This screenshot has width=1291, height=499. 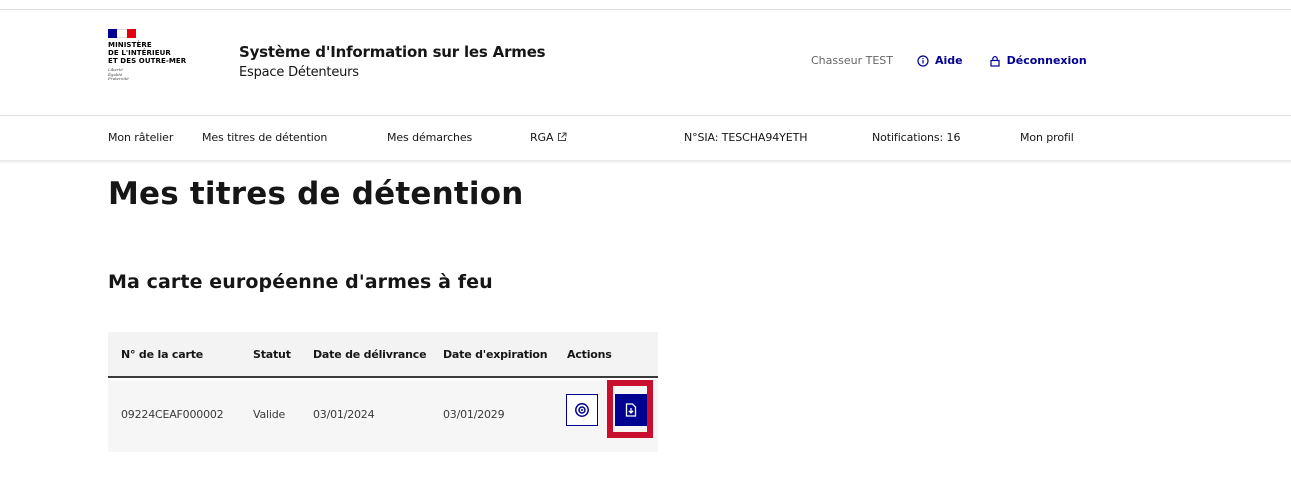 I want to click on nav-divider, so click(x=645, y=162).